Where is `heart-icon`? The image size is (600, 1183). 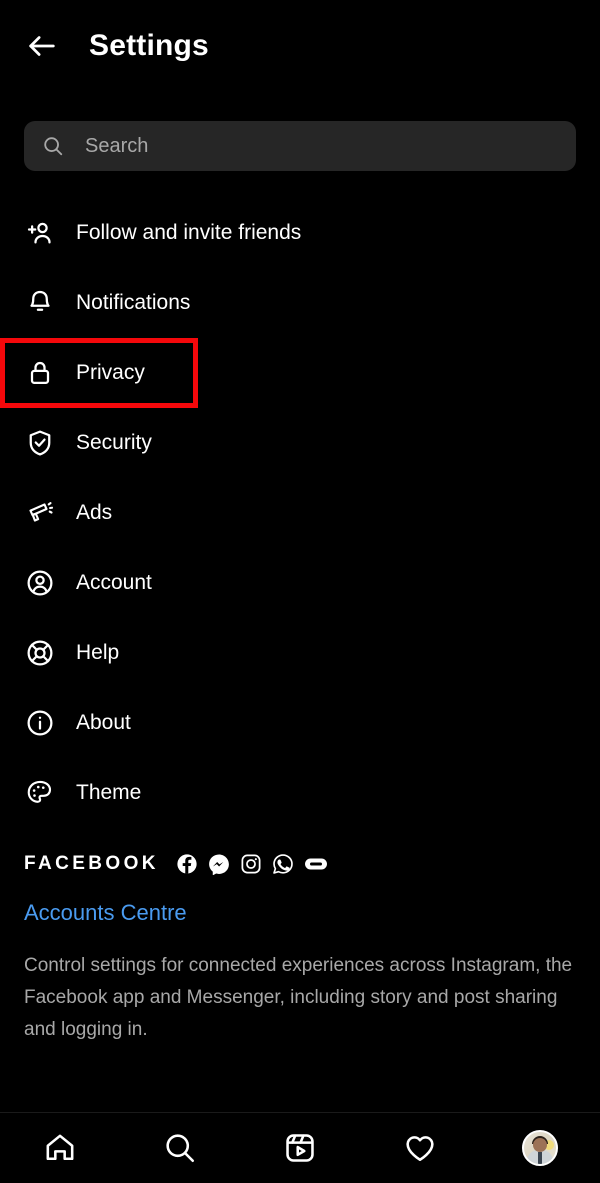 heart-icon is located at coordinates (420, 1149).